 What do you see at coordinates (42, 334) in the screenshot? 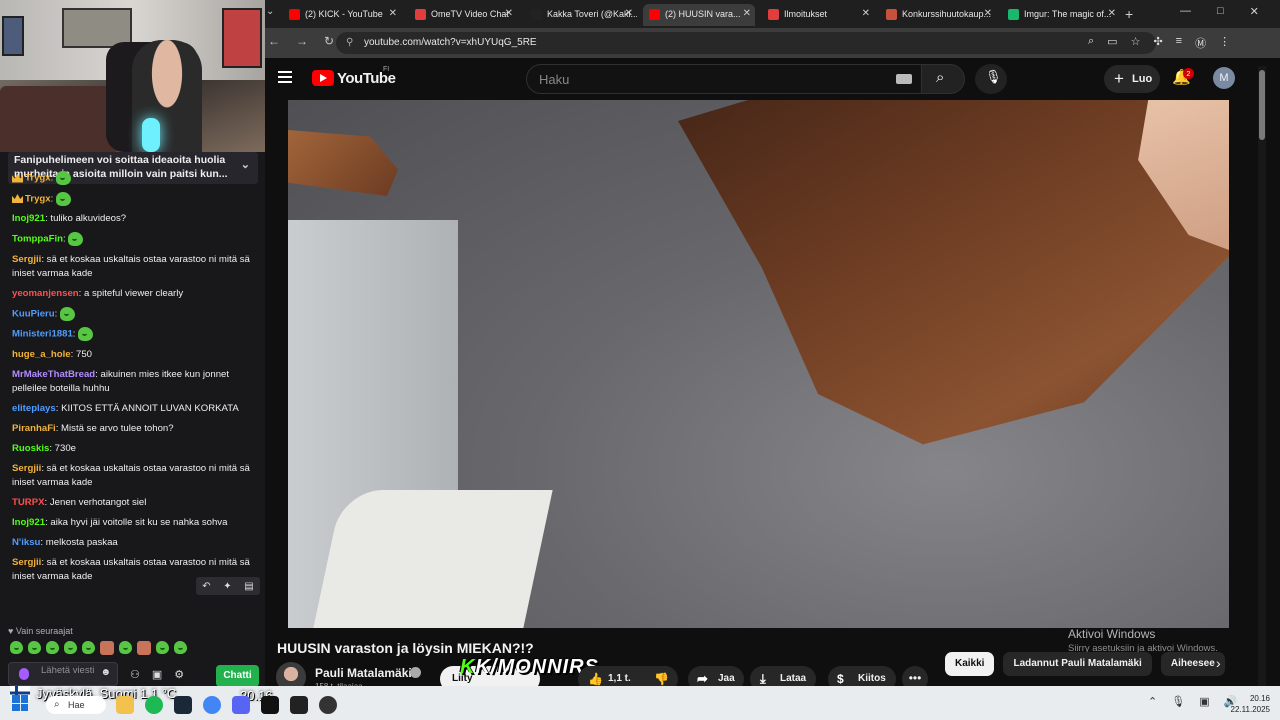
I see `chat-username: Ministeri1881` at bounding box center [42, 334].